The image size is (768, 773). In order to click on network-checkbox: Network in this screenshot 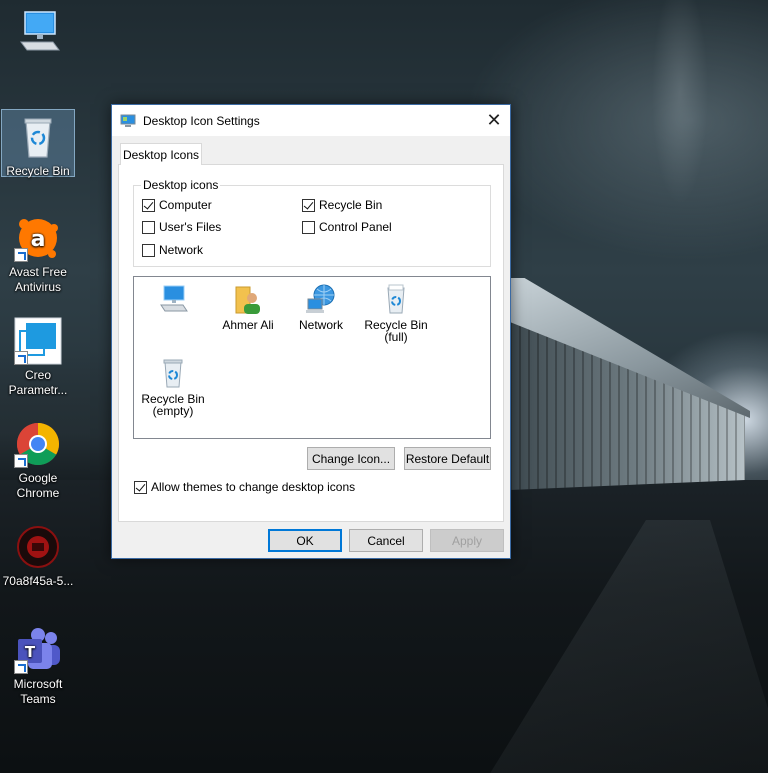, I will do `click(172, 250)`.